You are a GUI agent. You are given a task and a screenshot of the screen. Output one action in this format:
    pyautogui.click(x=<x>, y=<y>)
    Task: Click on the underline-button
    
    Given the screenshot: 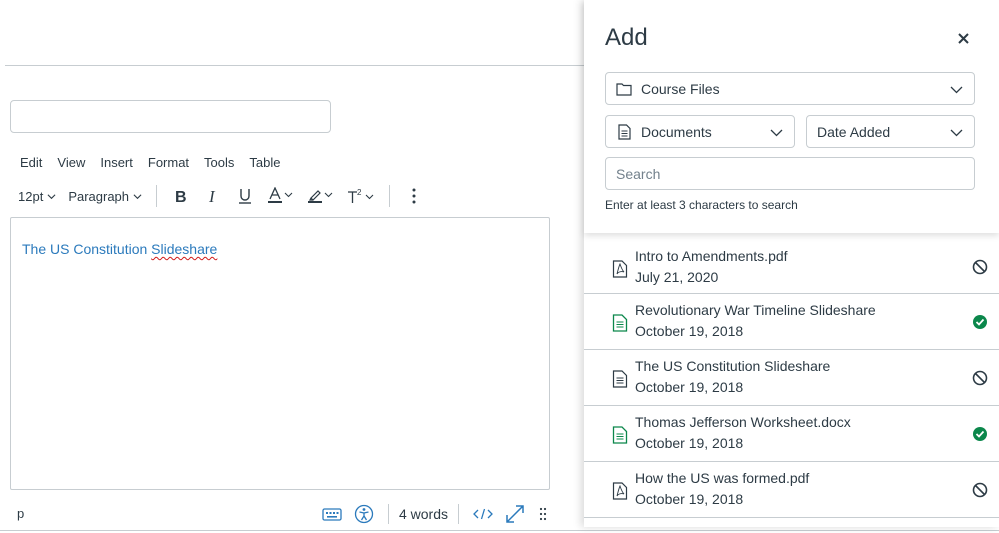 What is the action you would take?
    pyautogui.click(x=245, y=196)
    